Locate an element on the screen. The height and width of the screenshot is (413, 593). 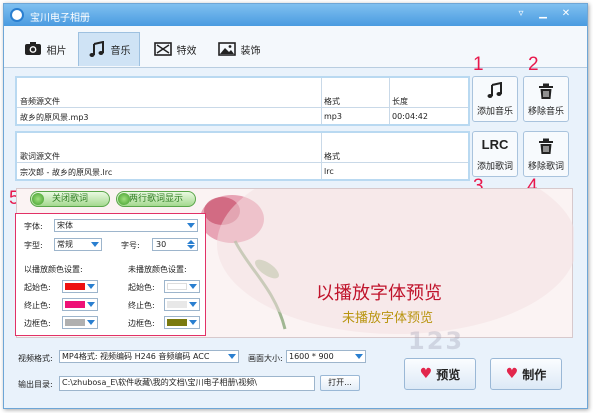
two-line-lyrics-toggle: 两行歌词显示 is located at coordinates (156, 199).